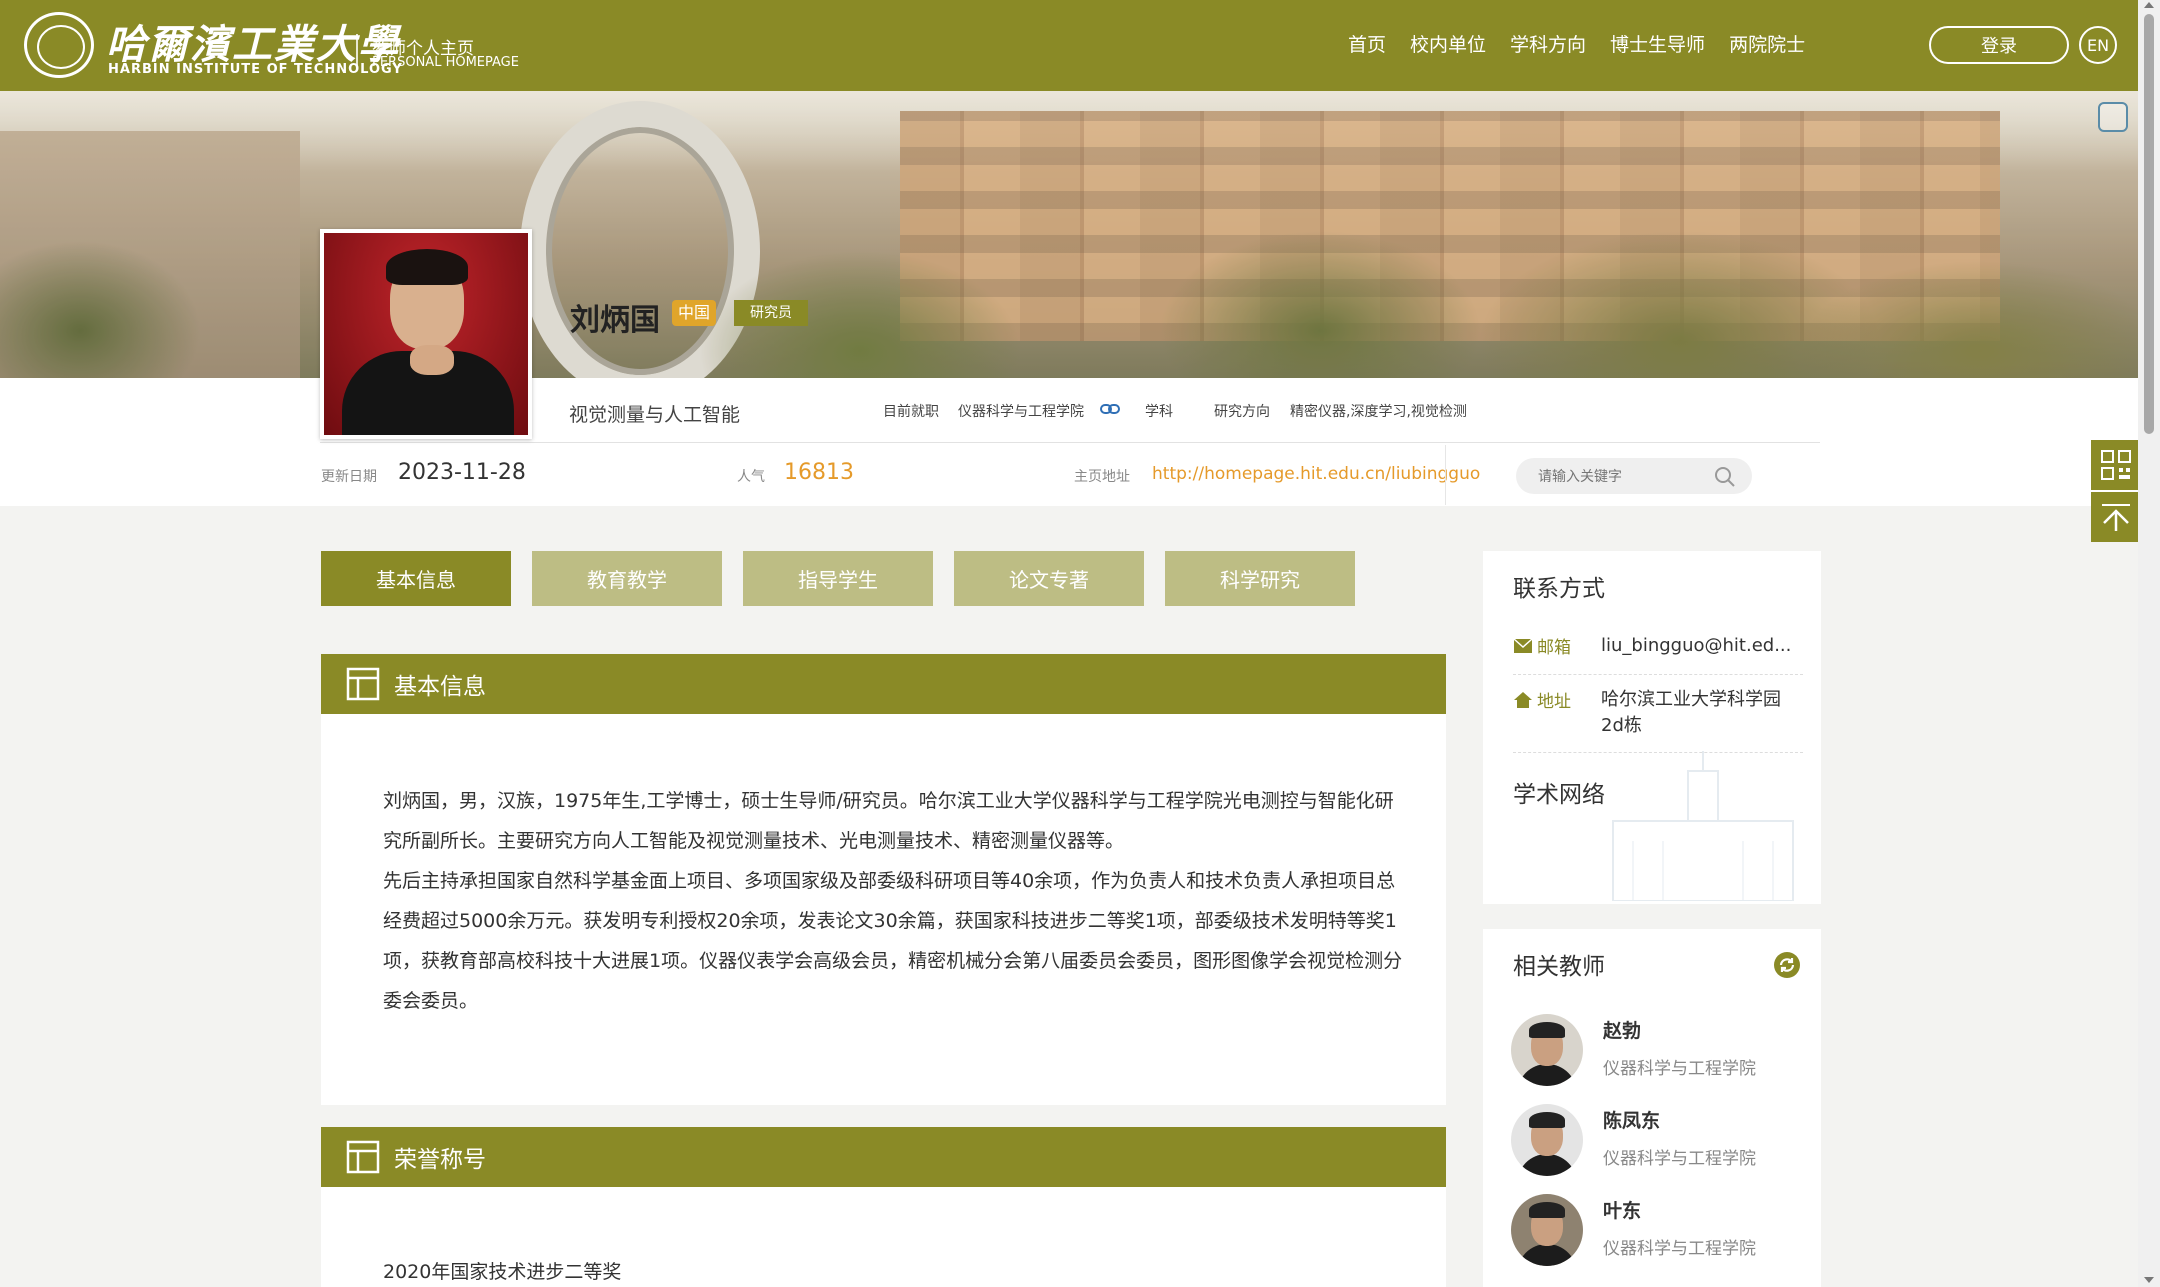 The image size is (2160, 1287). I want to click on homepage-url-label: 主页地址, so click(1102, 477).